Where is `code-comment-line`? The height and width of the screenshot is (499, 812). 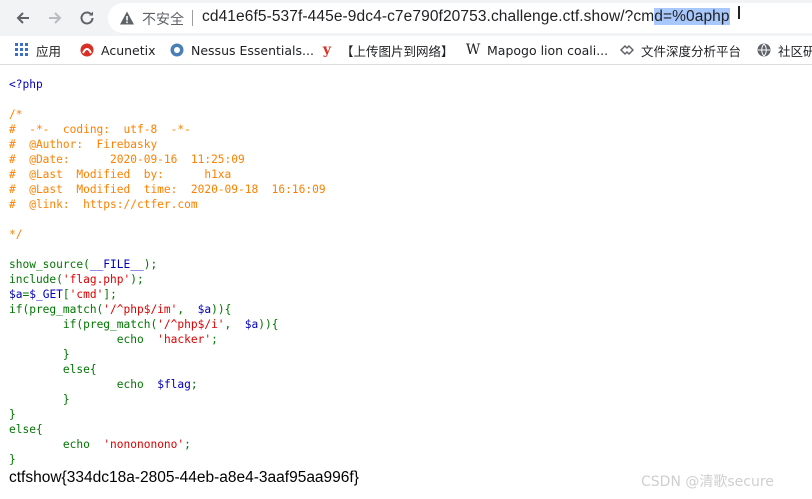
code-comment-line is located at coordinates (167, 219).